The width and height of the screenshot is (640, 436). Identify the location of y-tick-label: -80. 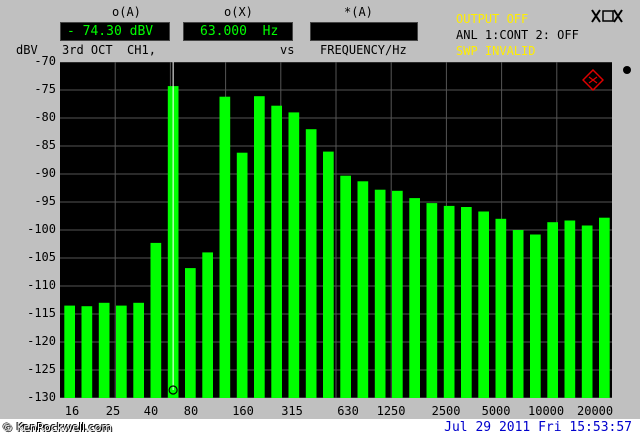
(45, 117).